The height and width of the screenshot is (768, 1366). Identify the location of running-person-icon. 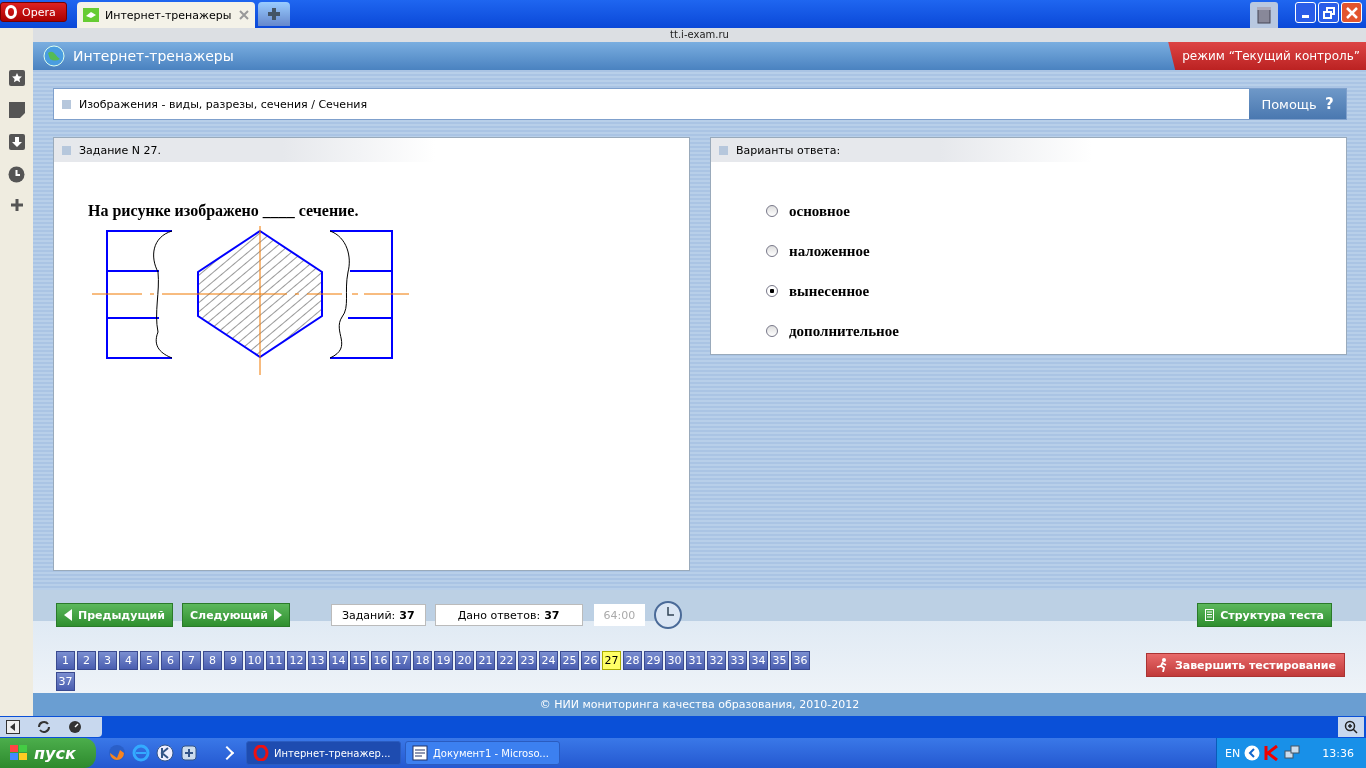
(1161, 665).